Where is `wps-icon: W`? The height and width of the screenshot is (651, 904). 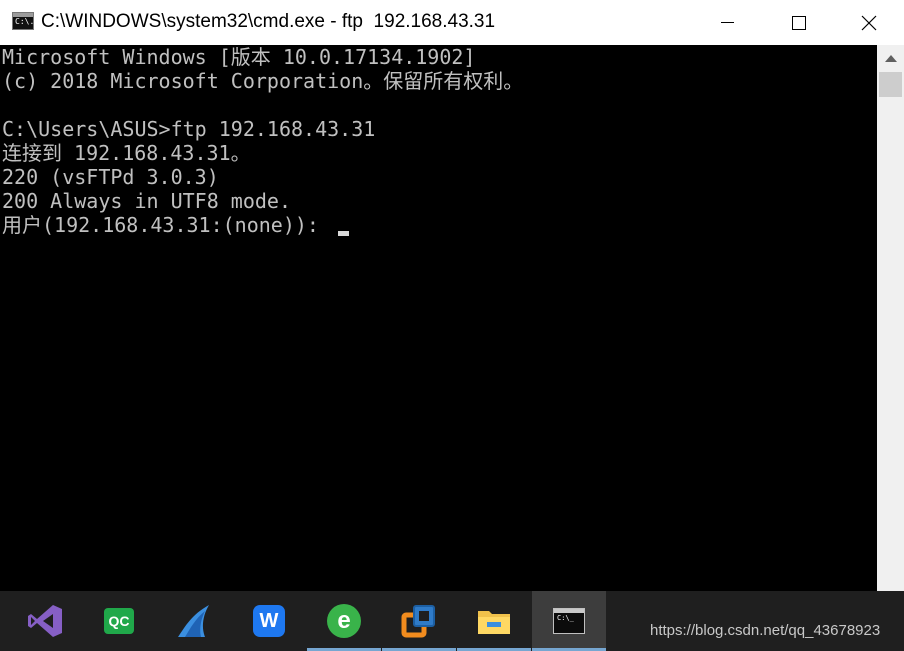 wps-icon: W is located at coordinates (269, 621).